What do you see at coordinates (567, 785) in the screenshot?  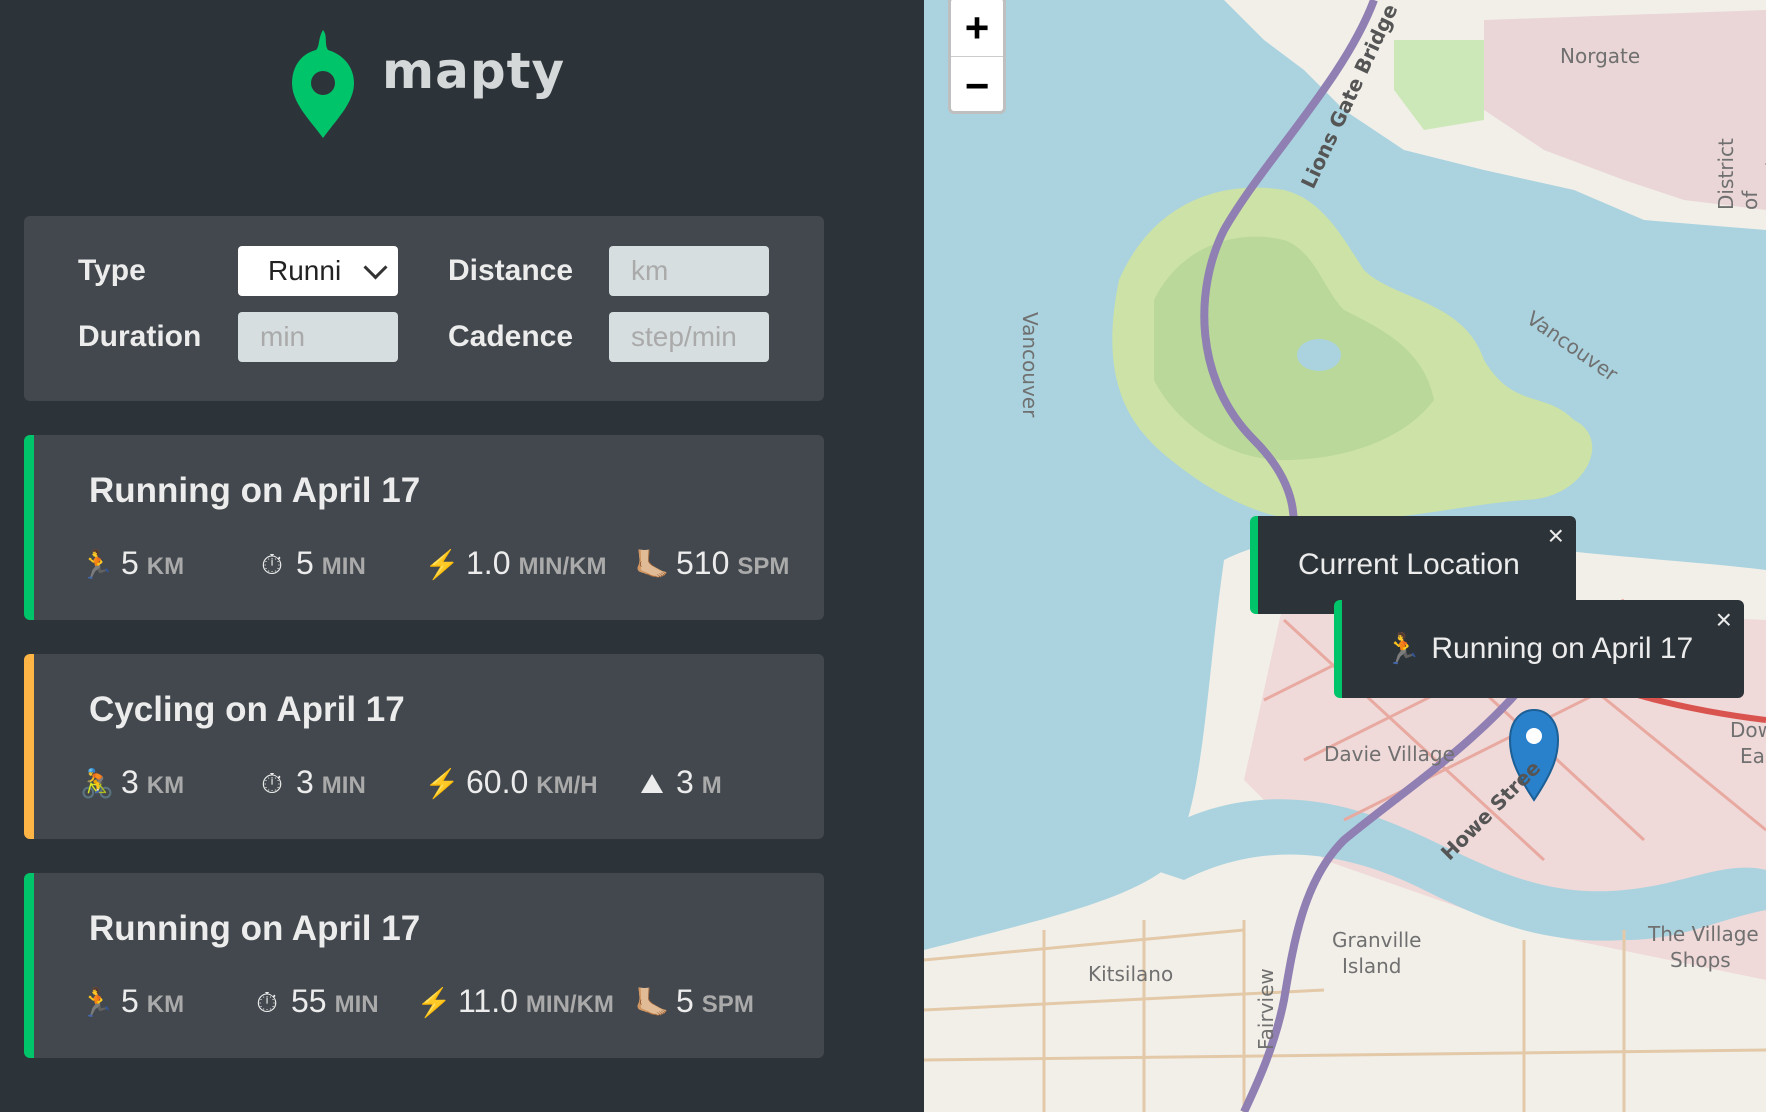 I see `speed-unit: km/h` at bounding box center [567, 785].